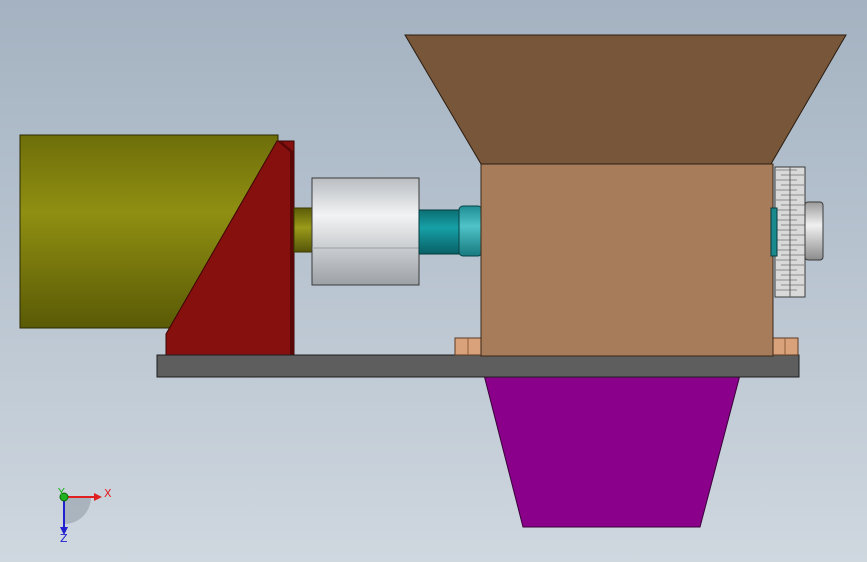  Describe the element at coordinates (440, 232) in the screenshot. I see `drive-shaft` at that location.